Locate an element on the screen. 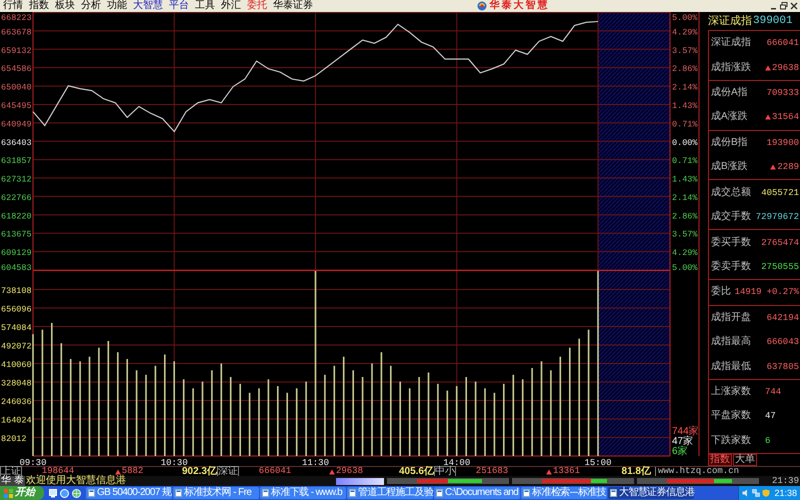 This screenshot has height=500, width=800. axis-label: 656096 is located at coordinates (16, 309).